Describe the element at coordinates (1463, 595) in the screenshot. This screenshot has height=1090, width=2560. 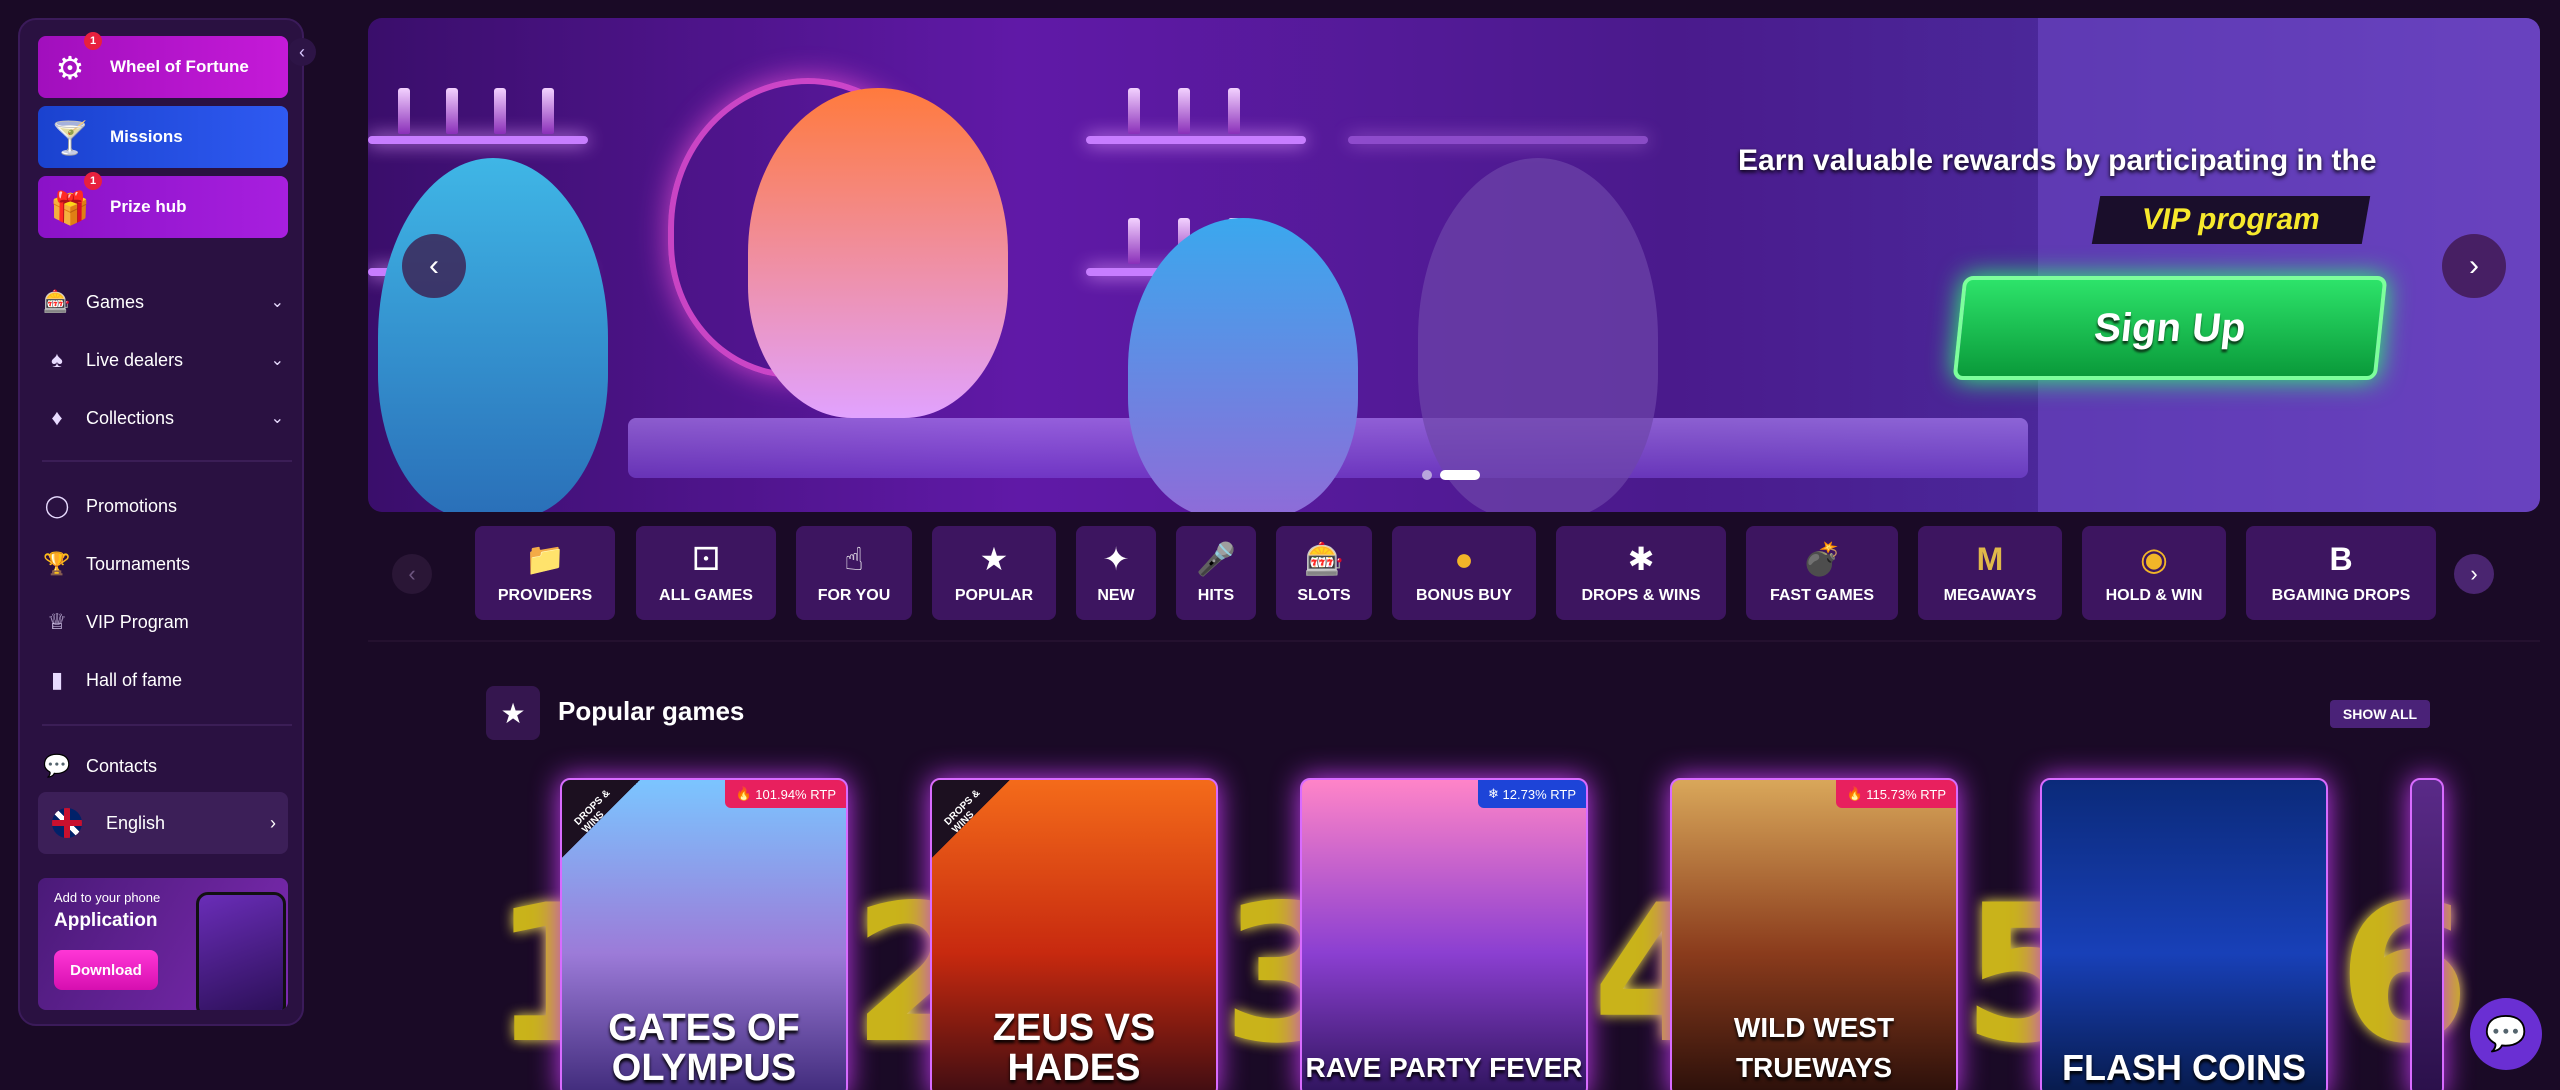
I see `category-label: BONUS BUY` at that location.